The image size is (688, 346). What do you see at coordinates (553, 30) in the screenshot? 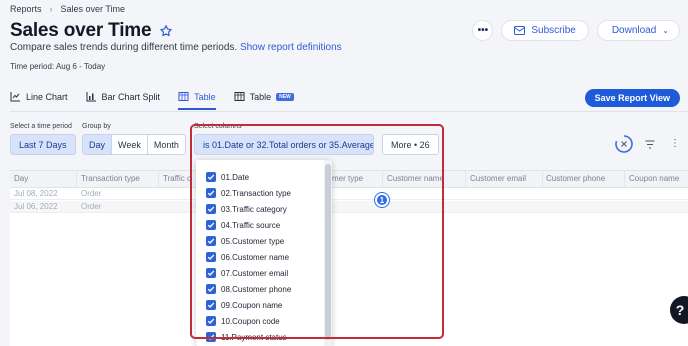
I see `subscribe-label: Subscribe` at bounding box center [553, 30].